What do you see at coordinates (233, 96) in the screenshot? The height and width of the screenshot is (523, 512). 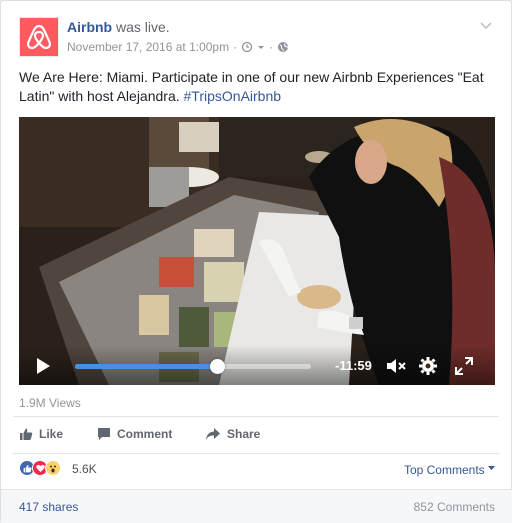 I see `hashtag-link: #TripsOnAirbnb` at bounding box center [233, 96].